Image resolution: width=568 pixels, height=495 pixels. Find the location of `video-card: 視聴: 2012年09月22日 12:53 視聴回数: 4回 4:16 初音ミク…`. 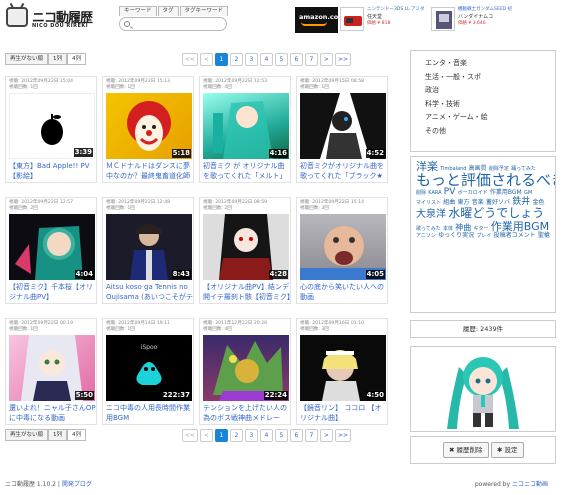

video-card: 視聴: 2012年09月22日 12:53 視聴回数: 4回 4:16 初音ミク… is located at coordinates (245, 129).